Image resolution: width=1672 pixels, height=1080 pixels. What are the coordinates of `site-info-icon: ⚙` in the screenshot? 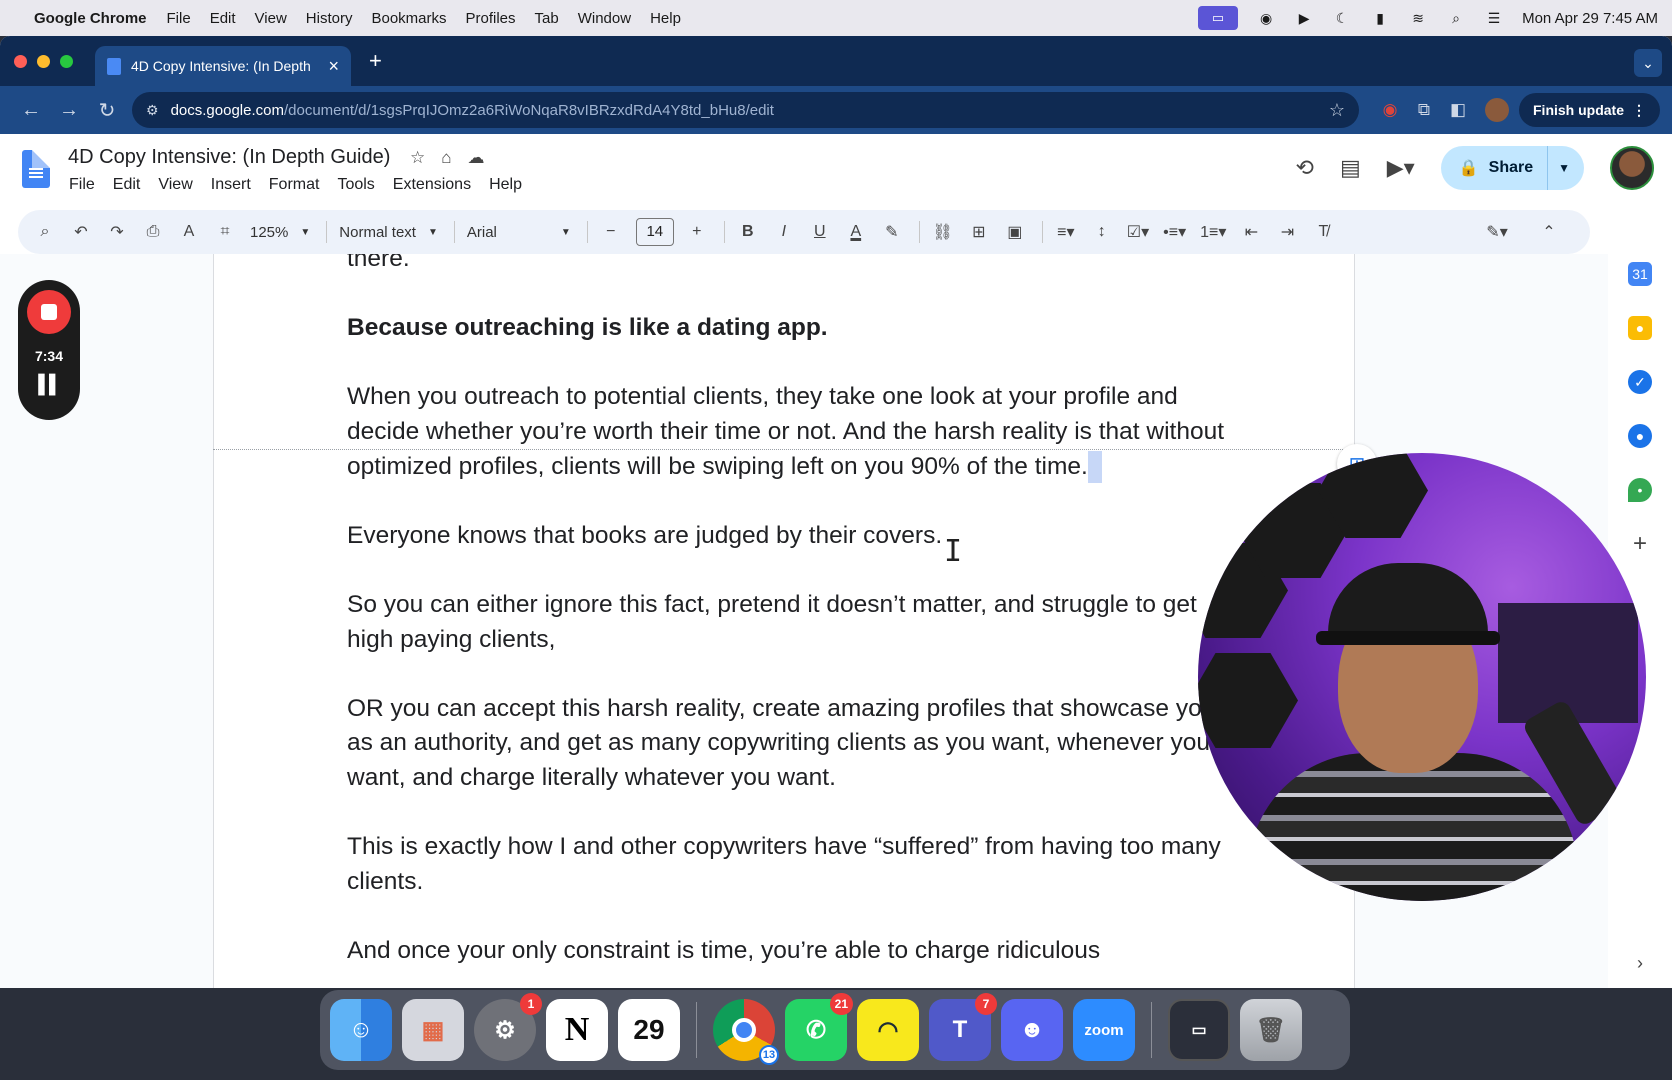 It's located at (152, 110).